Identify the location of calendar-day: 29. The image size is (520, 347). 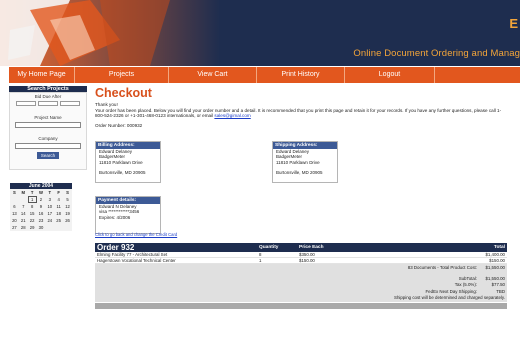
(32, 227).